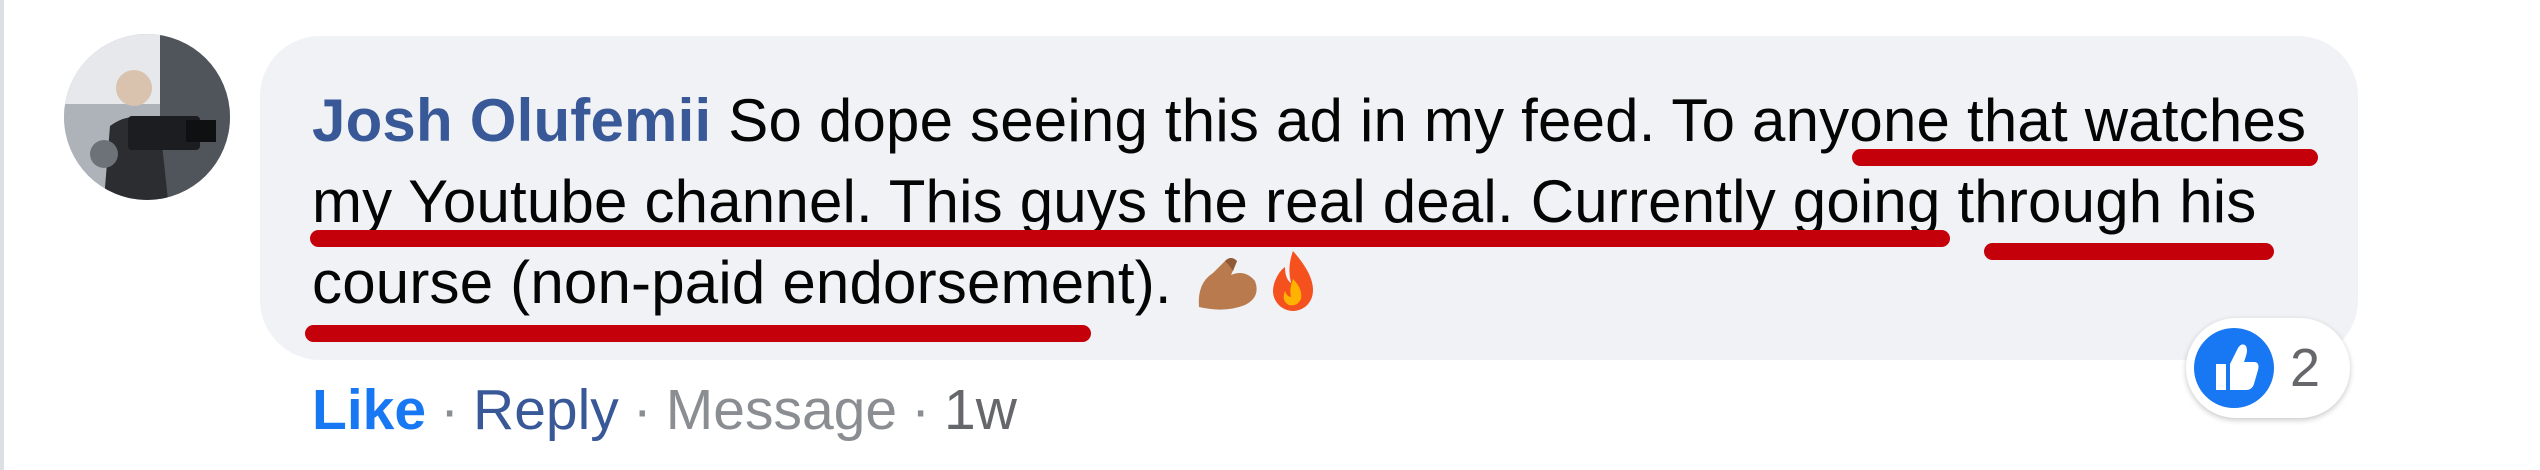 This screenshot has height=470, width=2540. I want to click on like-button: Like, so click(369, 410).